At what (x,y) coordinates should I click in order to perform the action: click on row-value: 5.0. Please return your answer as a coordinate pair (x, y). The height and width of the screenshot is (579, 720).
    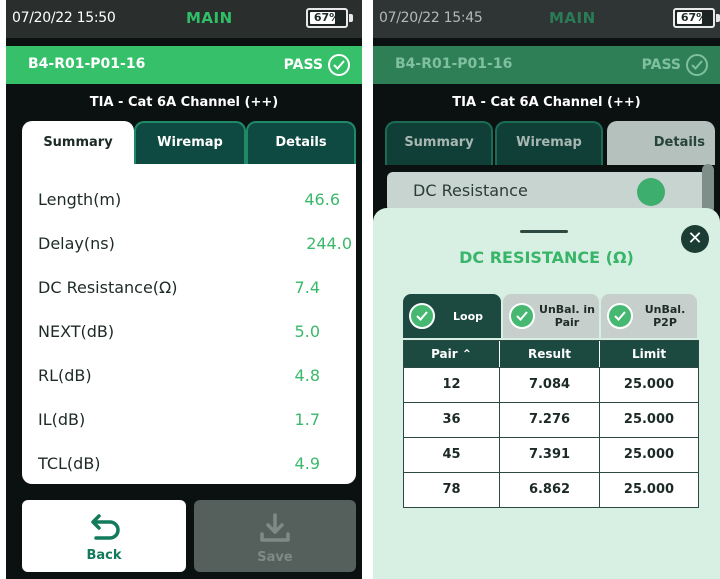
    Looking at the image, I should click on (307, 331).